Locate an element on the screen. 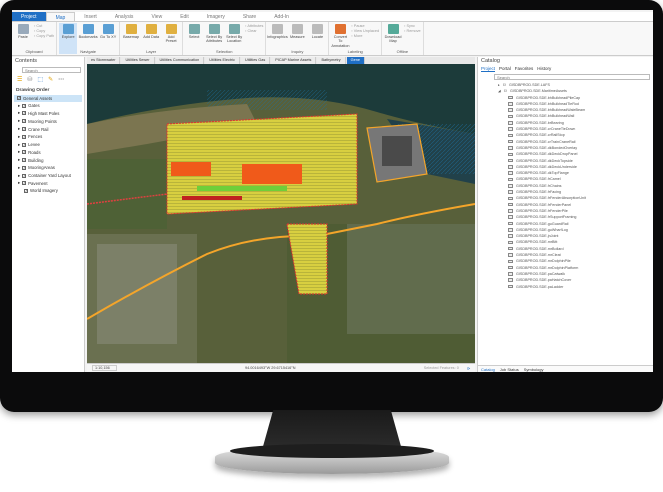 The width and height of the screenshot is (663, 492). layer-item: ▸ ✓ Roads is located at coordinates (48, 152).